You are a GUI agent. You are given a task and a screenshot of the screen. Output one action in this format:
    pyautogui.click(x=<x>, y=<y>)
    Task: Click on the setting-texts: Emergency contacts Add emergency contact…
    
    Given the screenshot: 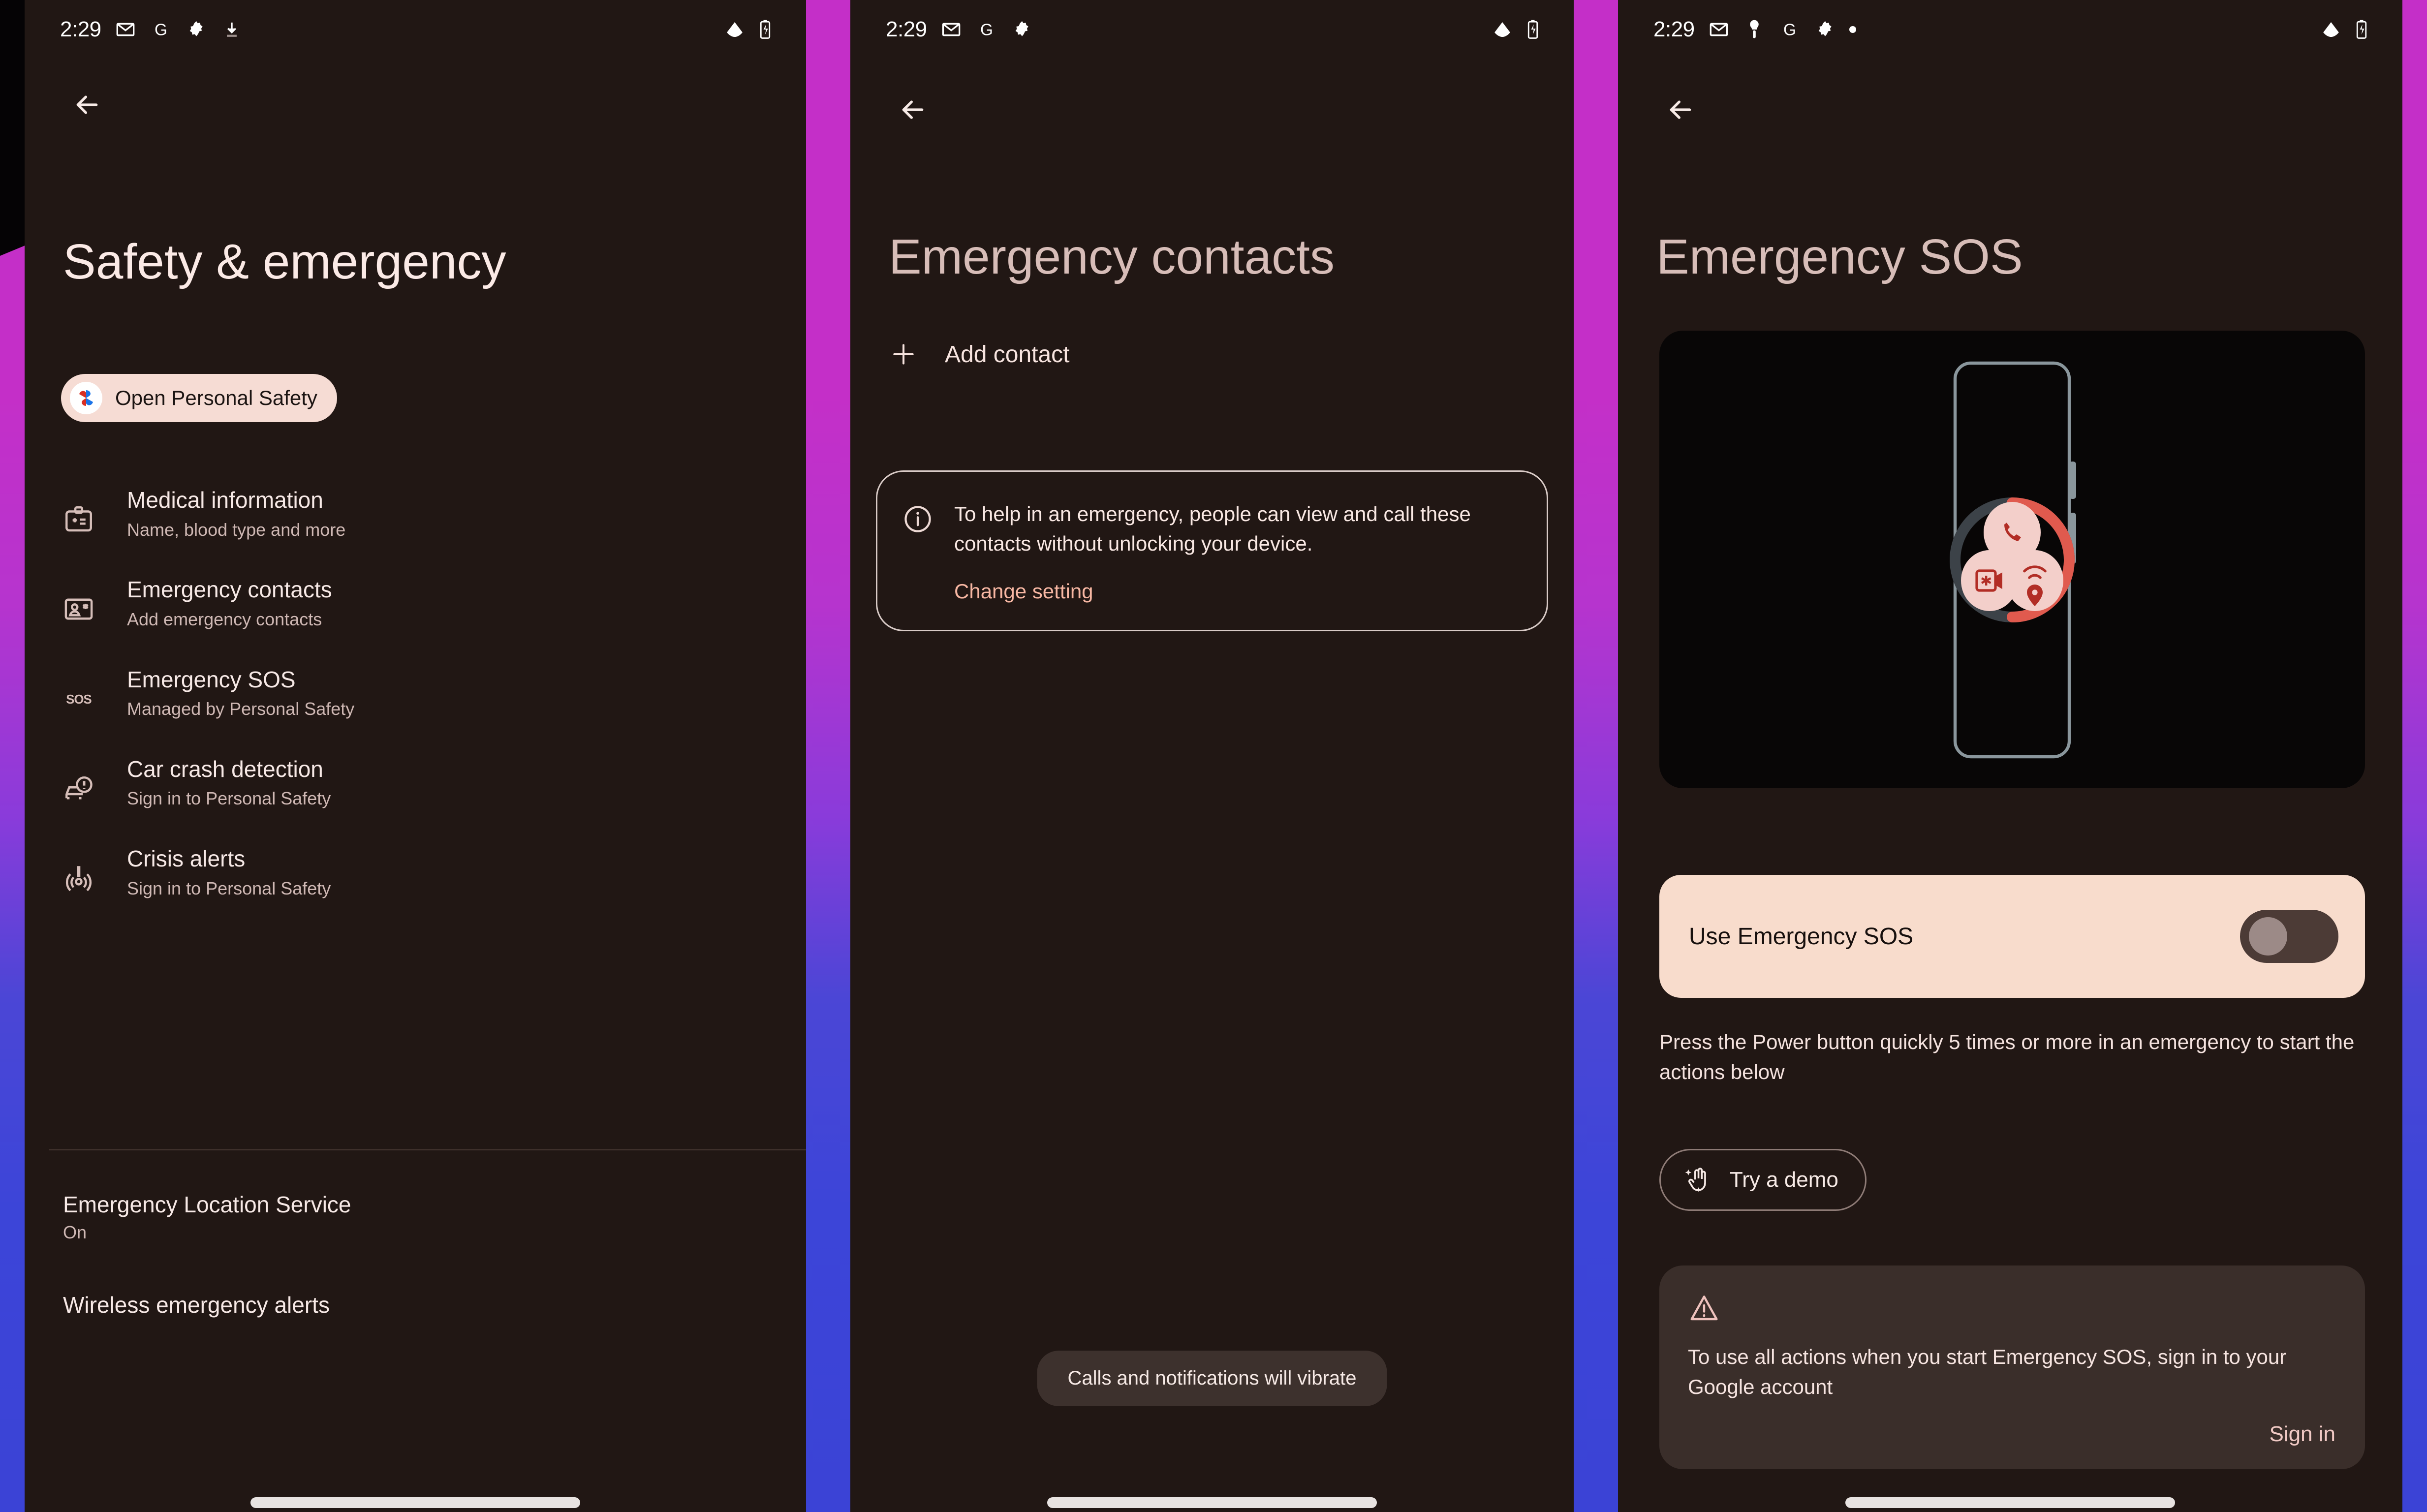 What is the action you would take?
    pyautogui.click(x=449, y=601)
    